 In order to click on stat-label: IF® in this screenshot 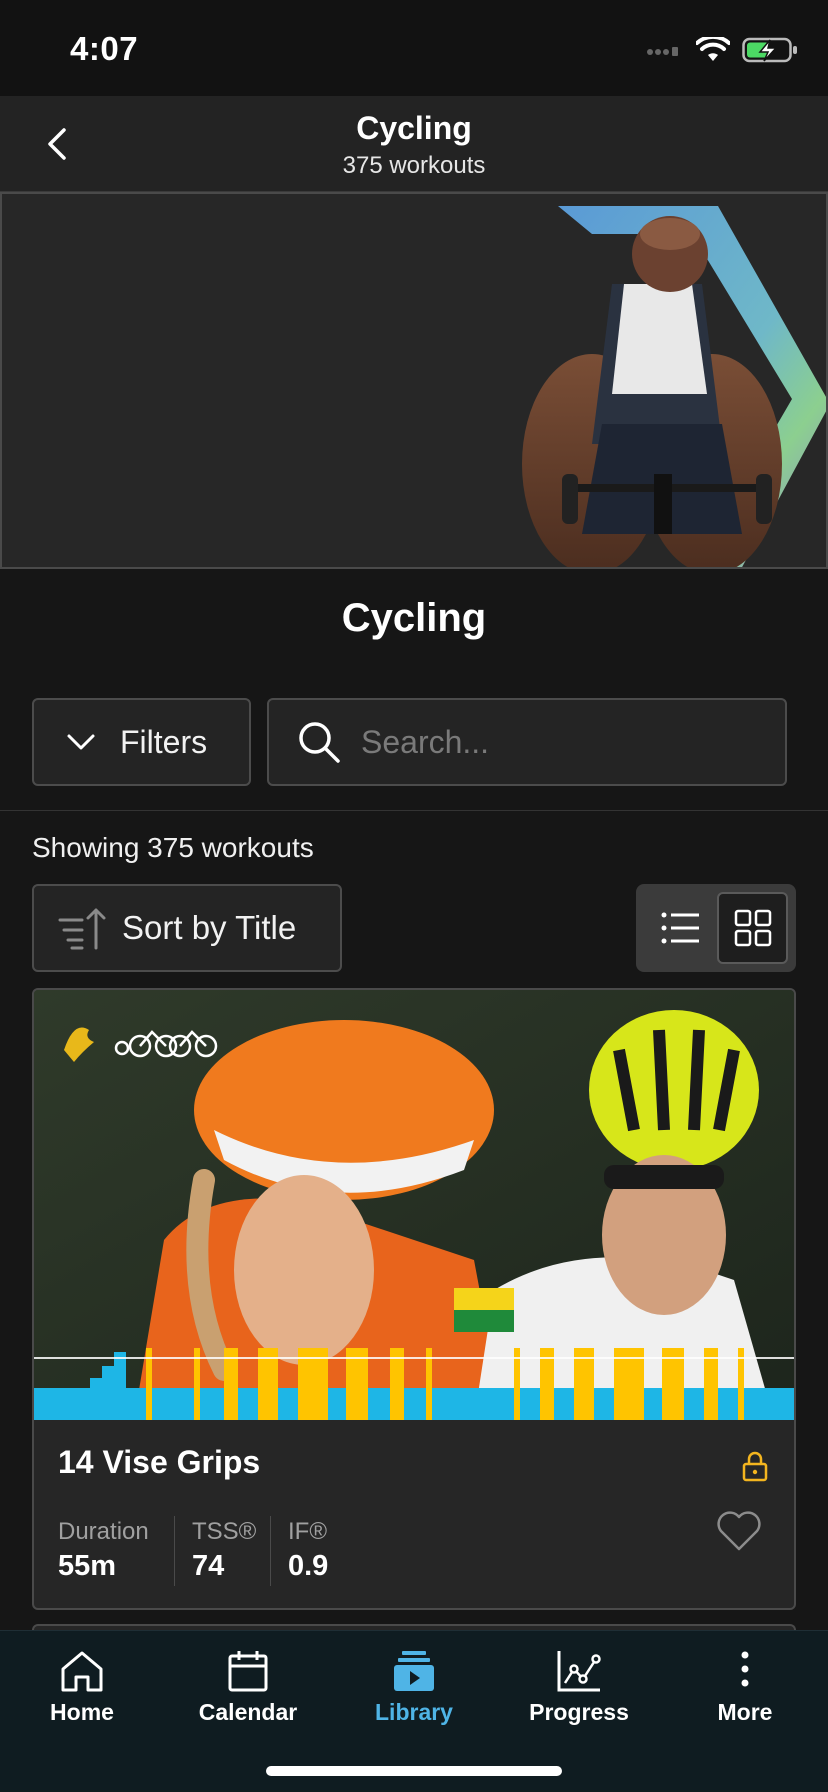, I will do `click(308, 1531)`.